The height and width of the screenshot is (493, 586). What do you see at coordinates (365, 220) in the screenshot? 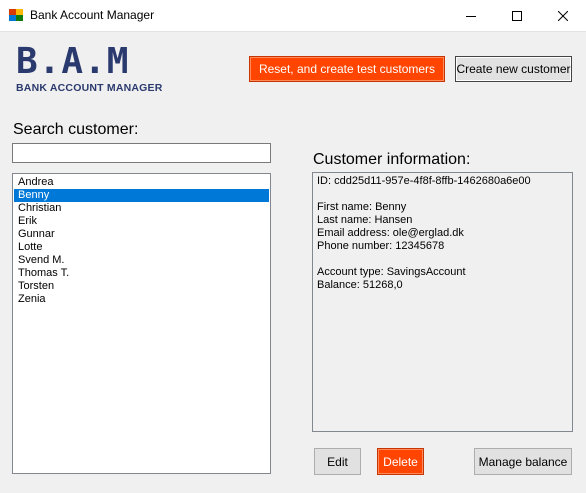
I see `info-last-name: Last name: Hansen` at bounding box center [365, 220].